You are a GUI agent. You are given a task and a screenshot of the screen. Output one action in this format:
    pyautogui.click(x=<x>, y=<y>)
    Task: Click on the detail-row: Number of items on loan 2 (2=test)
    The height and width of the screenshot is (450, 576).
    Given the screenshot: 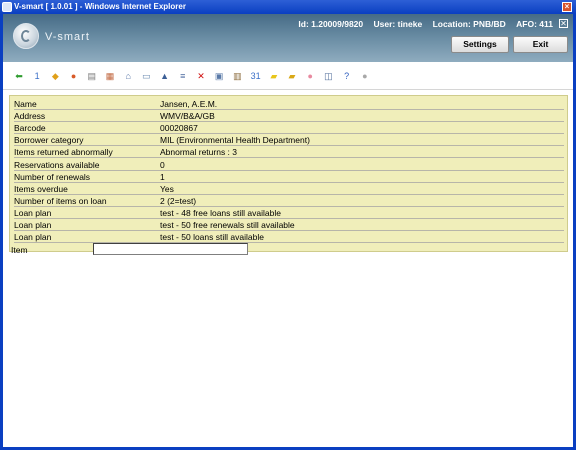 What is the action you would take?
    pyautogui.click(x=289, y=201)
    